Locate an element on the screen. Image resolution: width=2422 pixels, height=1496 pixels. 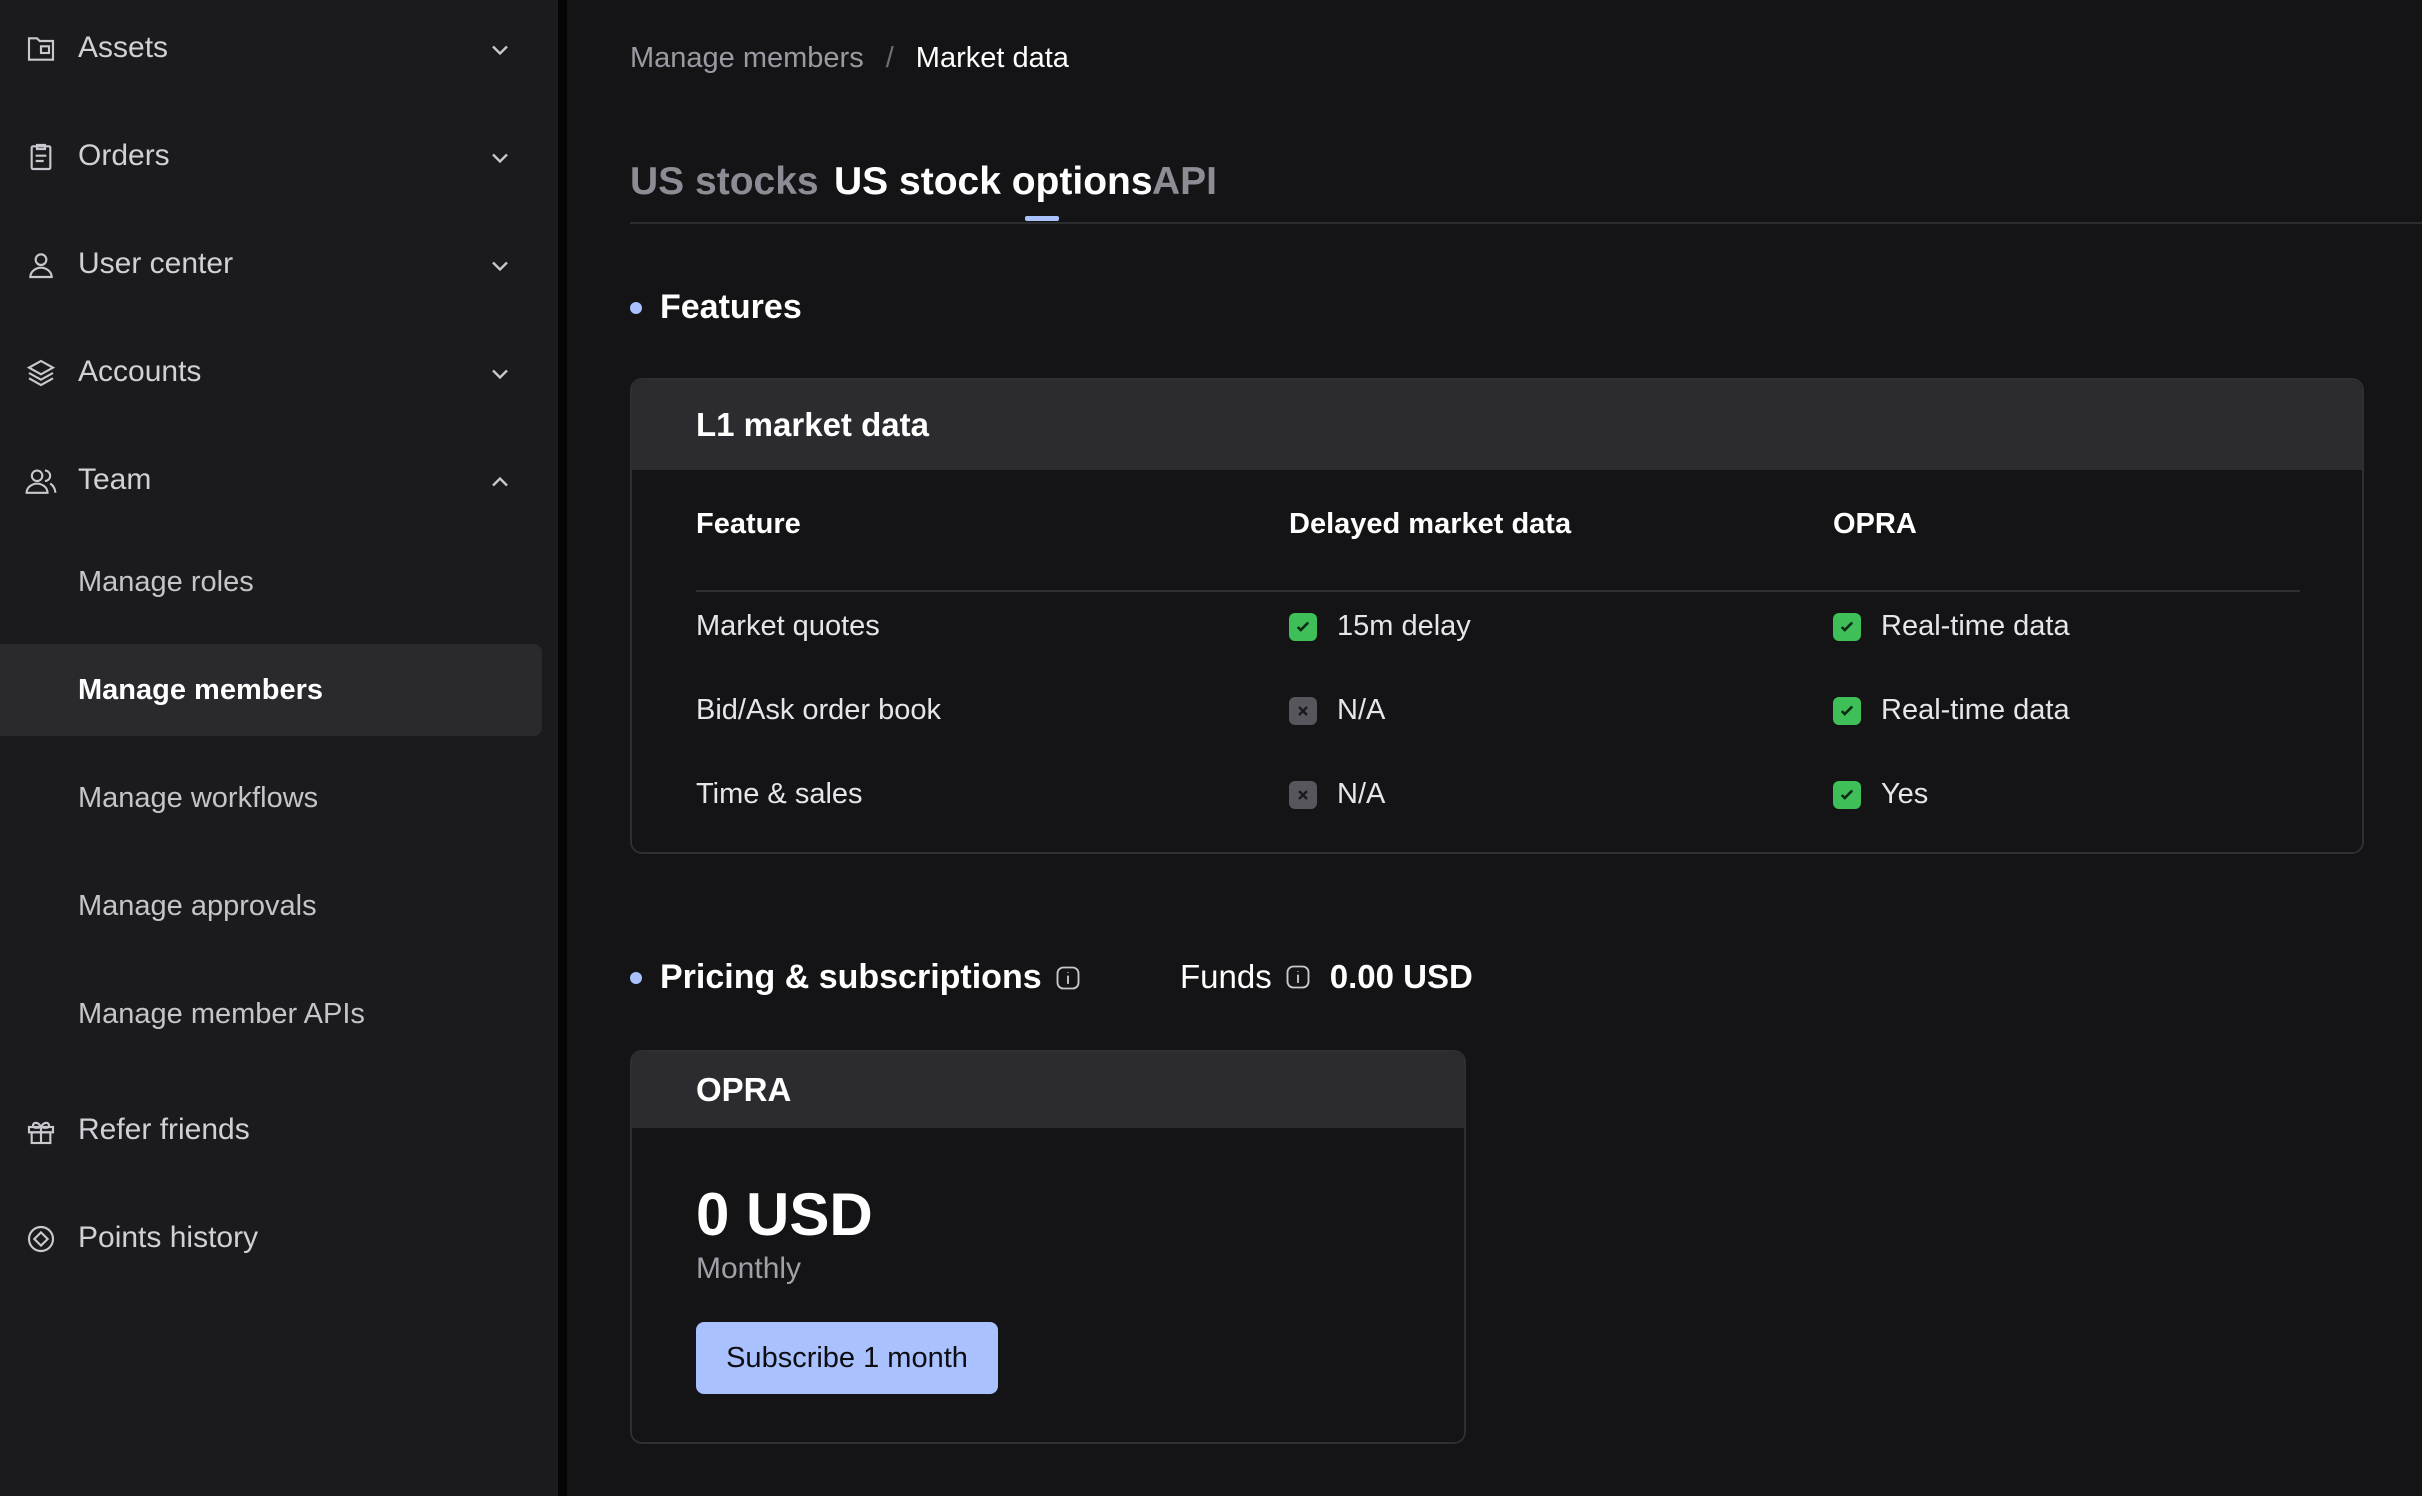
clipboard-icon is located at coordinates (41, 157).